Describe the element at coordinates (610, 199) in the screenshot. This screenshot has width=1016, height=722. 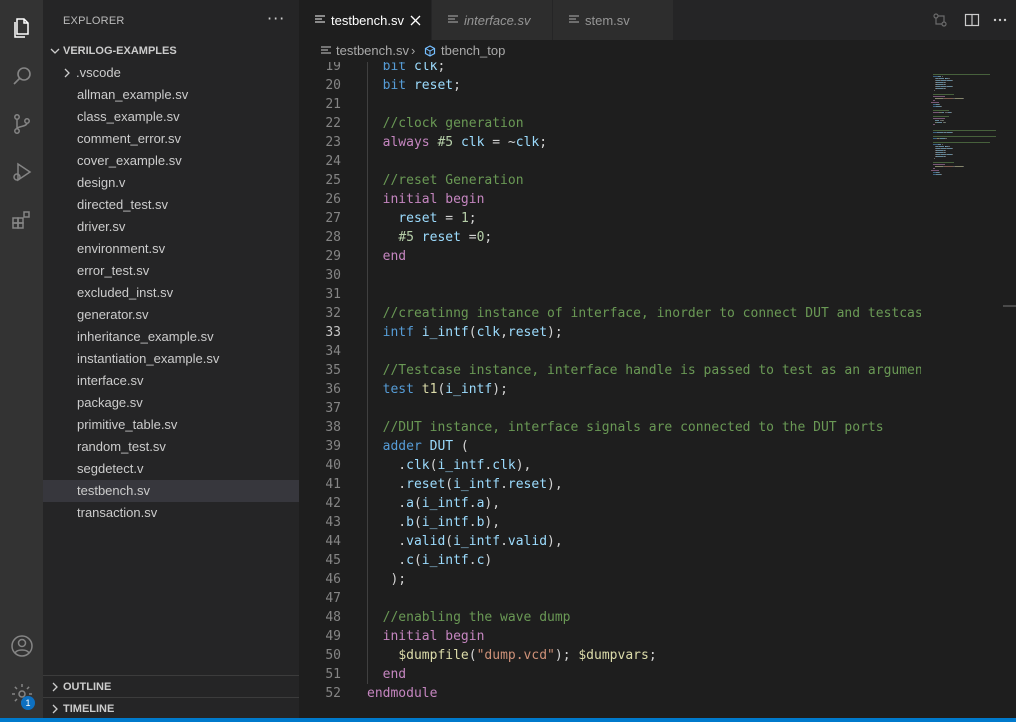
I see `code-line: 26 initial begin` at that location.